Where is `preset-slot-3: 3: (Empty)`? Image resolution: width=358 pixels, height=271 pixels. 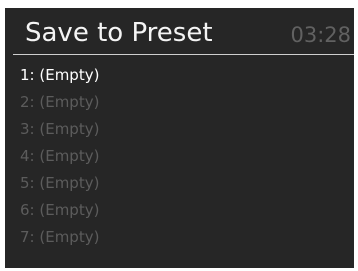
preset-slot-3: 3: (Empty) is located at coordinates (179, 129).